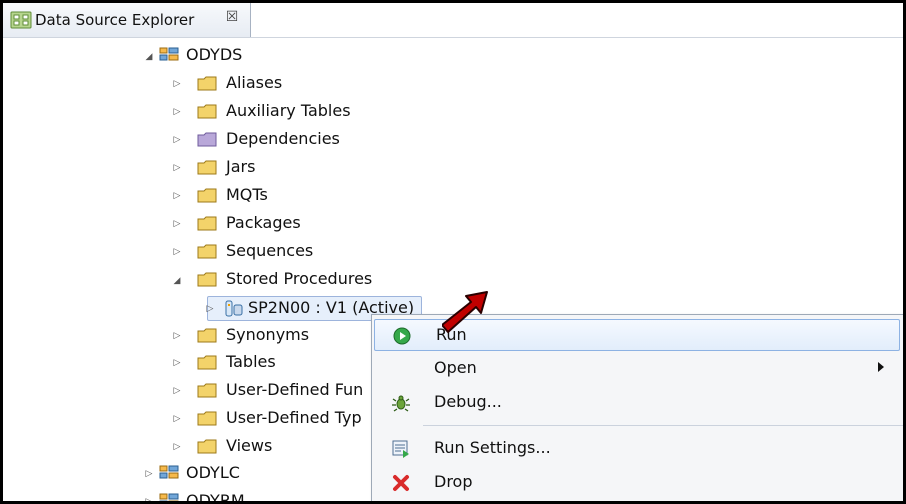 Image resolution: width=906 pixels, height=504 pixels. What do you see at coordinates (232, 17) in the screenshot?
I see `close-icon: ☒` at bounding box center [232, 17].